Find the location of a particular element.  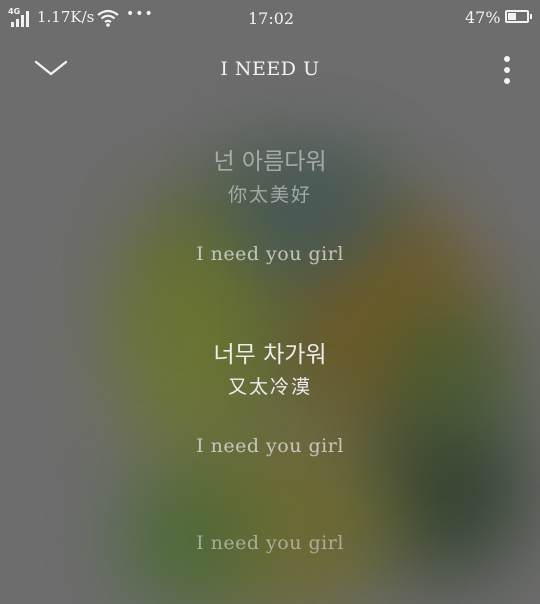

net-speed: 1.17K/s is located at coordinates (66, 17).